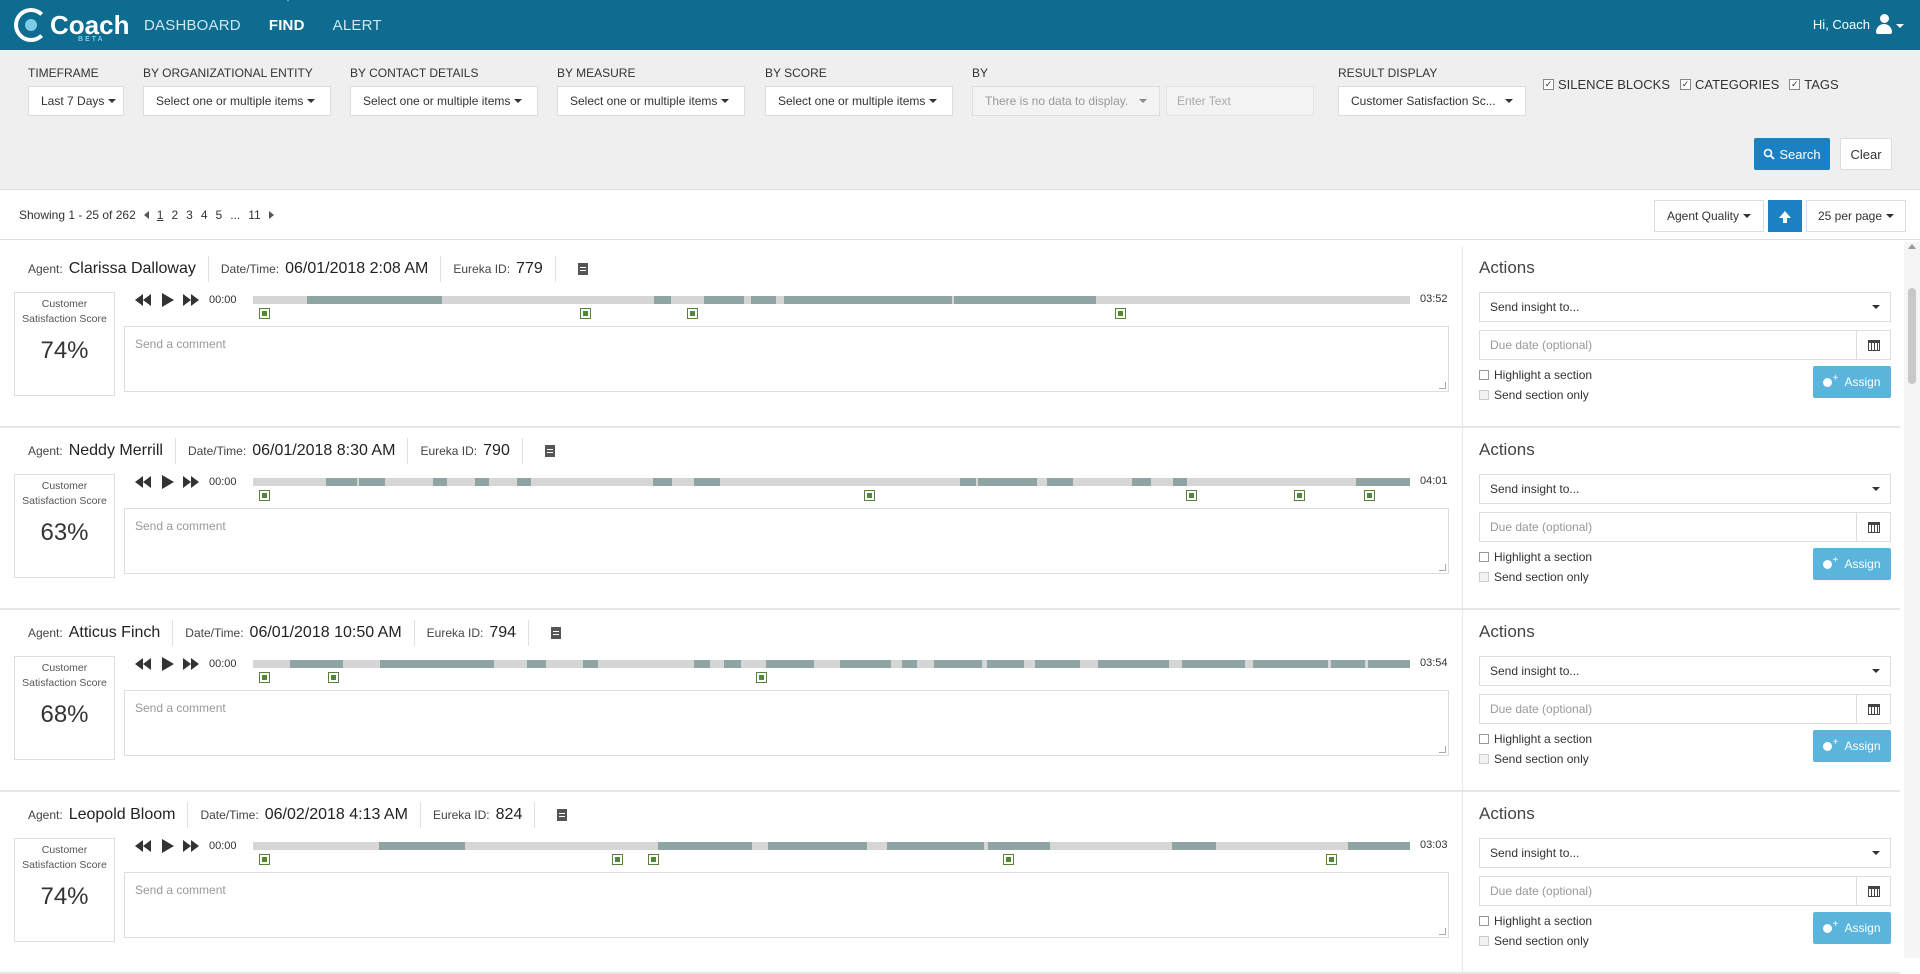  What do you see at coordinates (444, 101) in the screenshot?
I see `contact-dropdown: Select one or multiple items` at bounding box center [444, 101].